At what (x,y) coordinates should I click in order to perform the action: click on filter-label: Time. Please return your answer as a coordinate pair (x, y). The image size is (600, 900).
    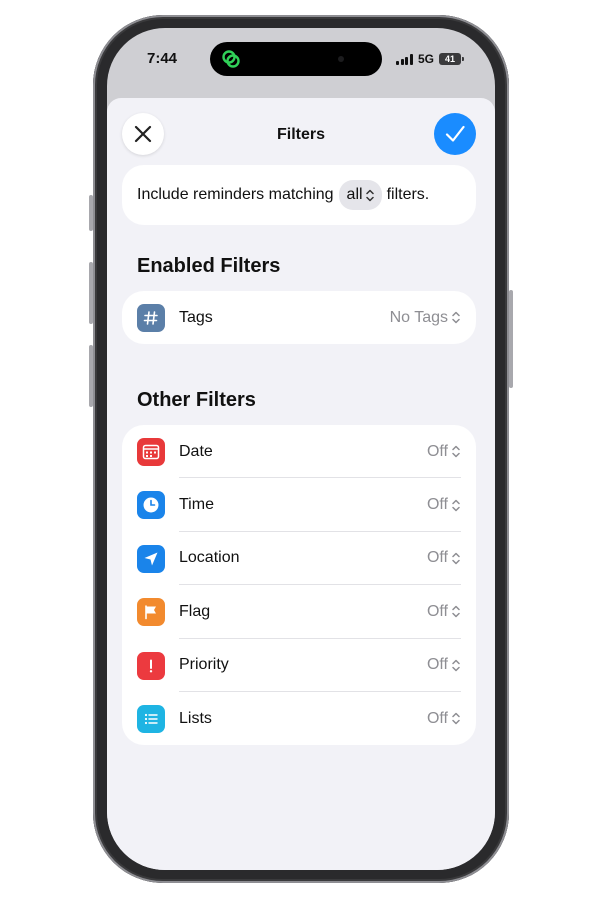
    Looking at the image, I should click on (196, 505).